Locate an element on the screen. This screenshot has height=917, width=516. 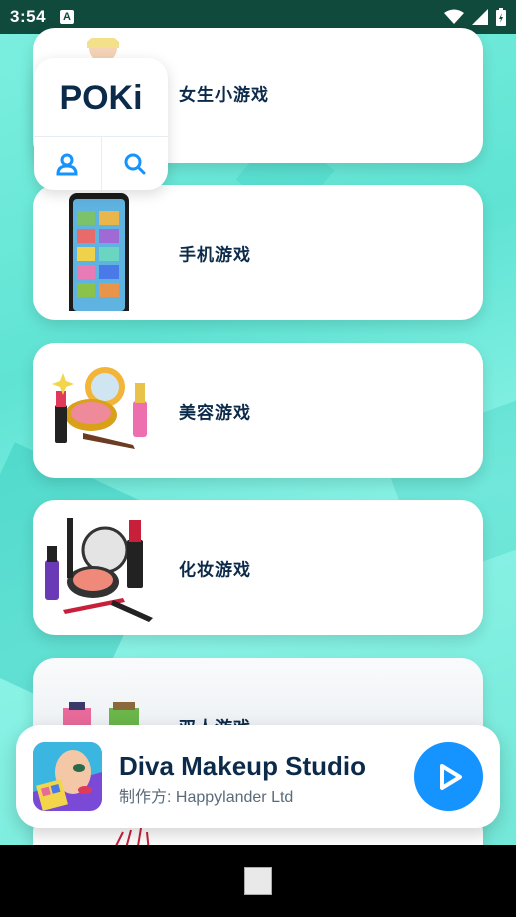
play-icon is located at coordinates (450, 776).